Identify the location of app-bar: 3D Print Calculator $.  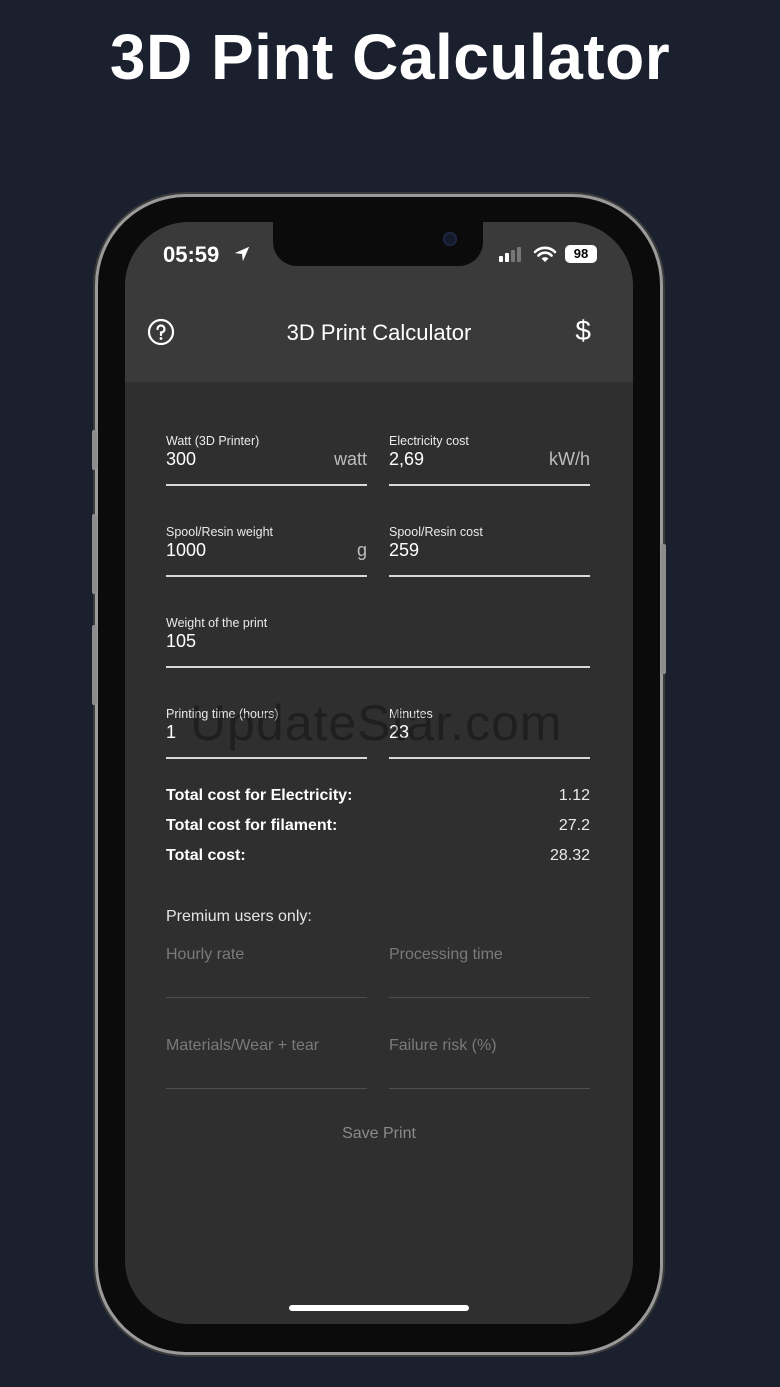
(379, 339).